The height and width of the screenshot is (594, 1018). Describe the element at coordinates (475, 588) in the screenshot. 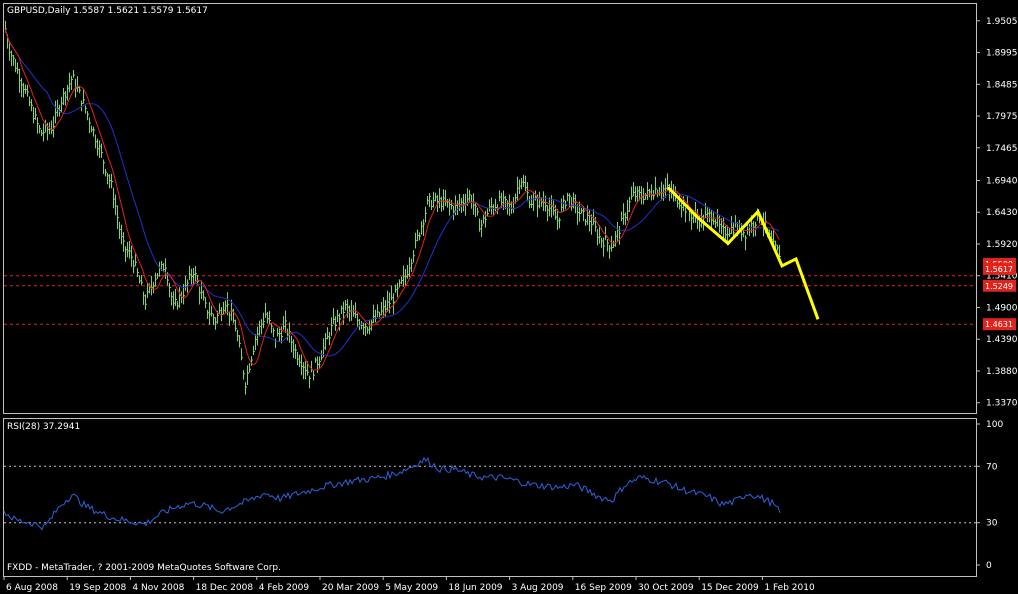

I see `time-axis-label: 18 Jun 2009` at that location.